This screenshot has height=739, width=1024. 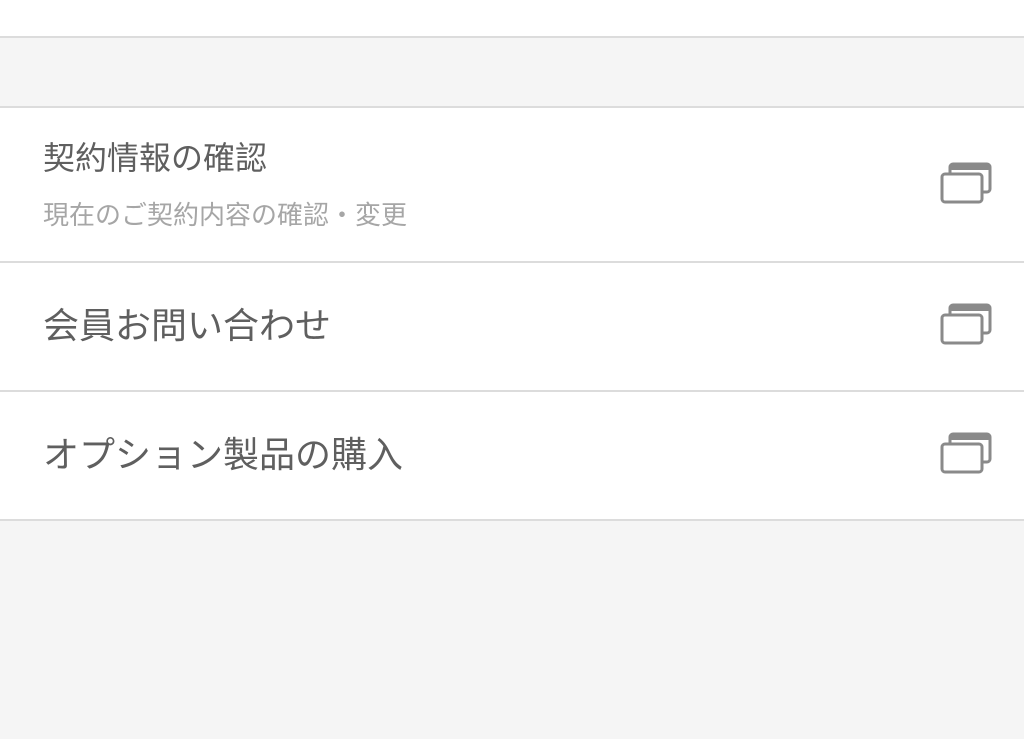 What do you see at coordinates (512, 72) in the screenshot?
I see `section-spacer` at bounding box center [512, 72].